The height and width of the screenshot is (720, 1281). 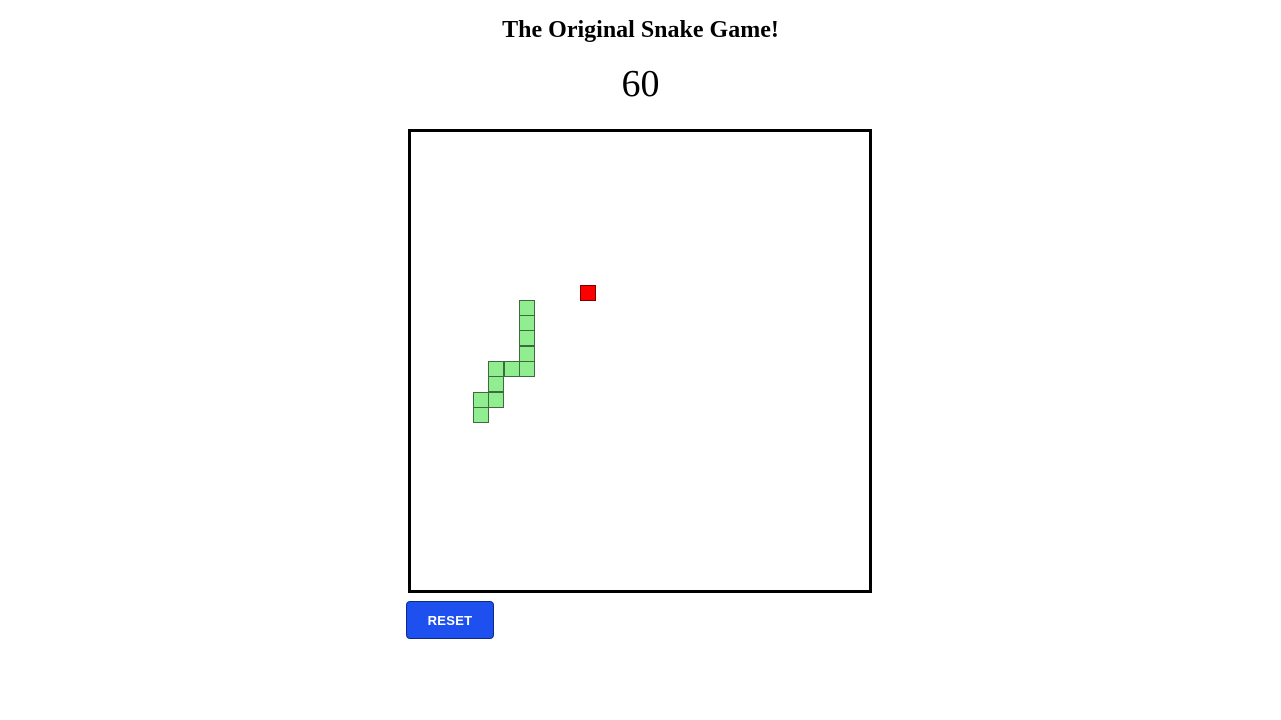 I want to click on score-display: 60, so click(x=640, y=84).